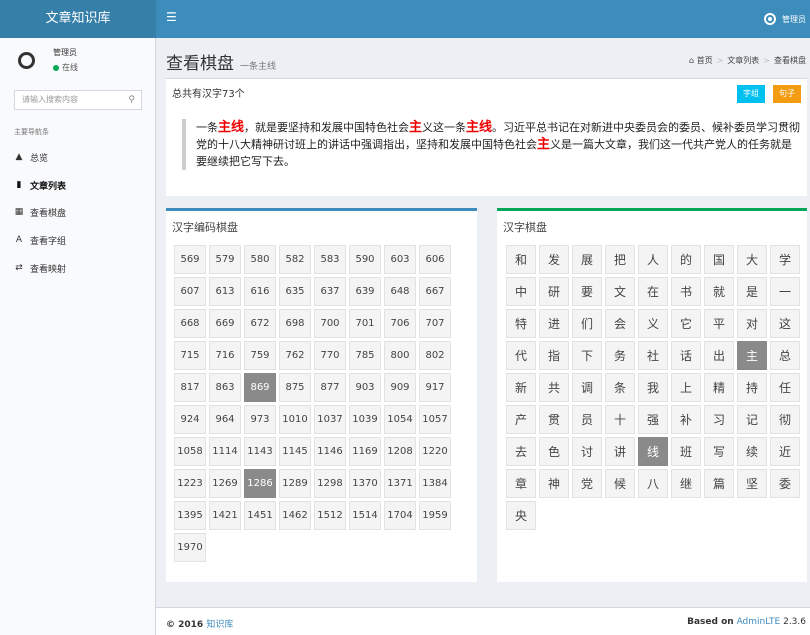 Image resolution: width=810 pixels, height=635 pixels. I want to click on code-cell: 668, so click(190, 323).